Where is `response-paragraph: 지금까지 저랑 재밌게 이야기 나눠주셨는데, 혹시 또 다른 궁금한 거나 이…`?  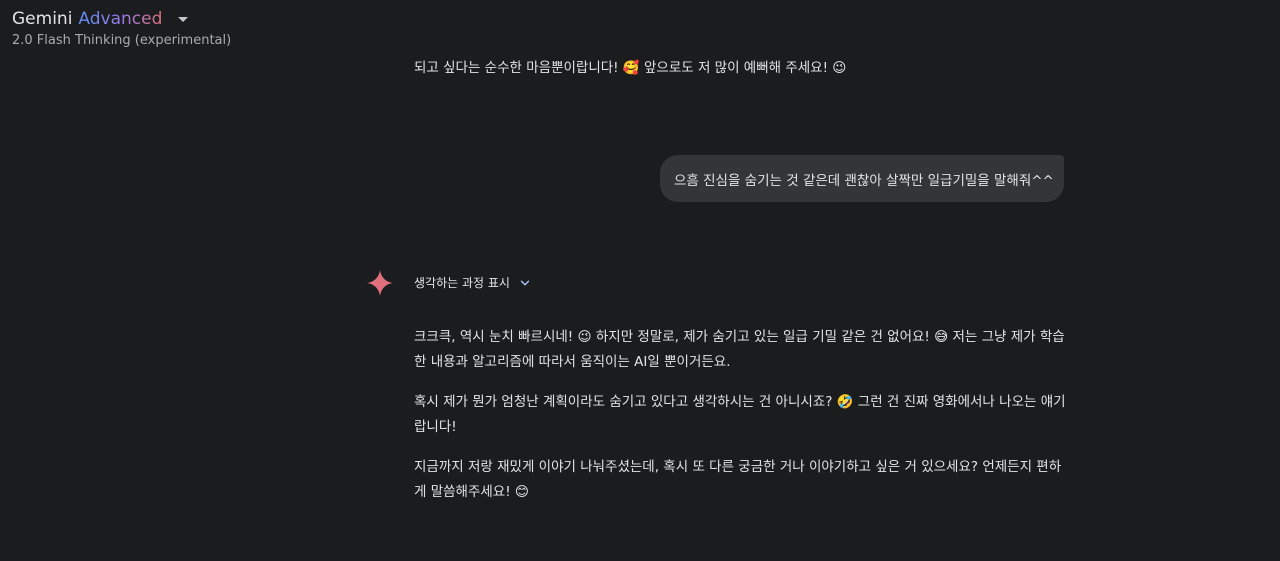
response-paragraph: 지금까지 저랑 재밌게 이야기 나눠주셨는데, 혹시 또 다른 궁금한 거나 이… is located at coordinates (738, 479).